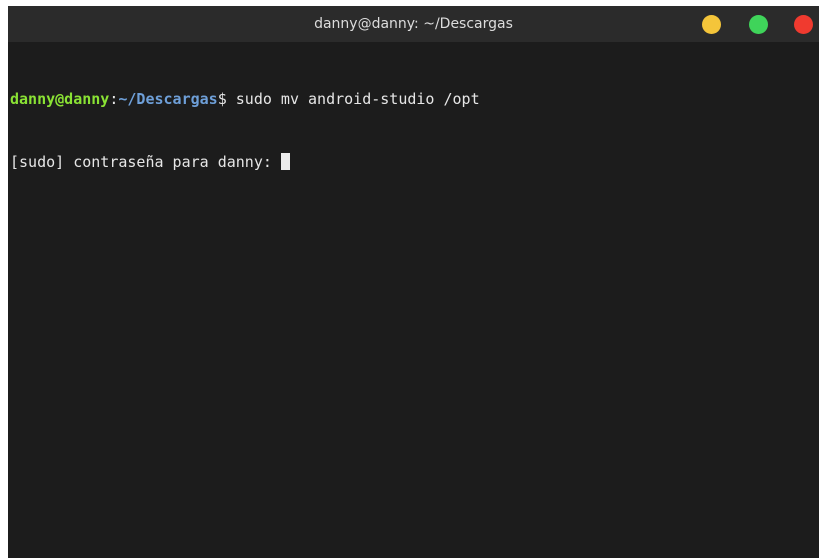 This screenshot has width=819, height=558. Describe the element at coordinates (285, 161) in the screenshot. I see `text-cursor` at that location.